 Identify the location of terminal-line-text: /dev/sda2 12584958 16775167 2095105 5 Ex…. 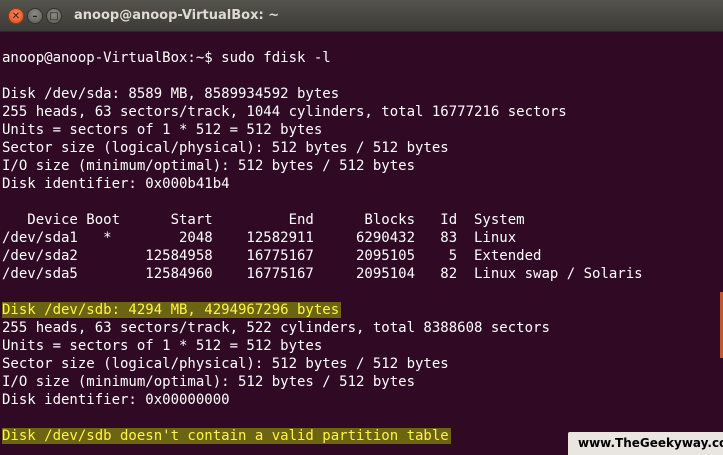
(272, 256).